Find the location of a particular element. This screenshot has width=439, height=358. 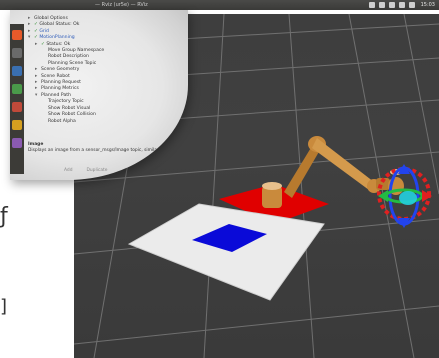

wifi-icon is located at coordinates (392, 5).